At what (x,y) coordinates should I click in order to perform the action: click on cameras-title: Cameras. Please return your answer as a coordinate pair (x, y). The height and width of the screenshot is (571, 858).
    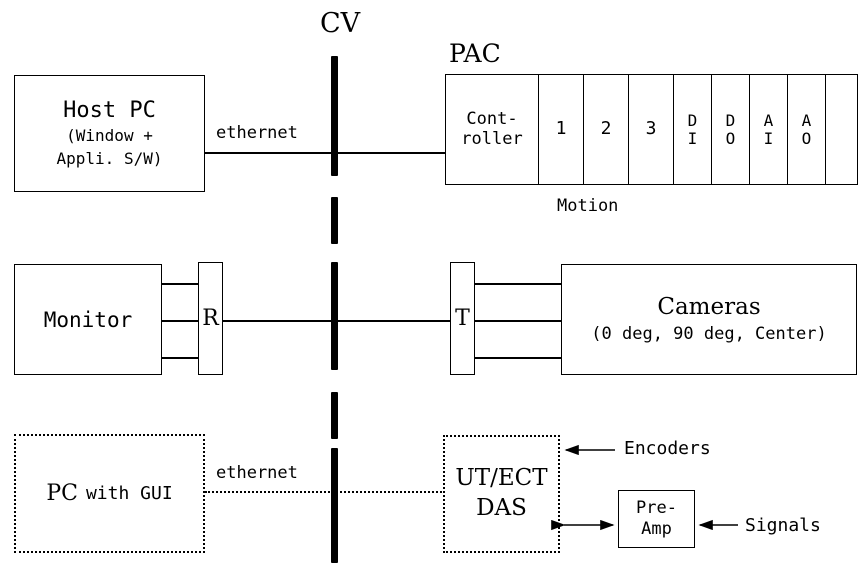
    Looking at the image, I should click on (709, 307).